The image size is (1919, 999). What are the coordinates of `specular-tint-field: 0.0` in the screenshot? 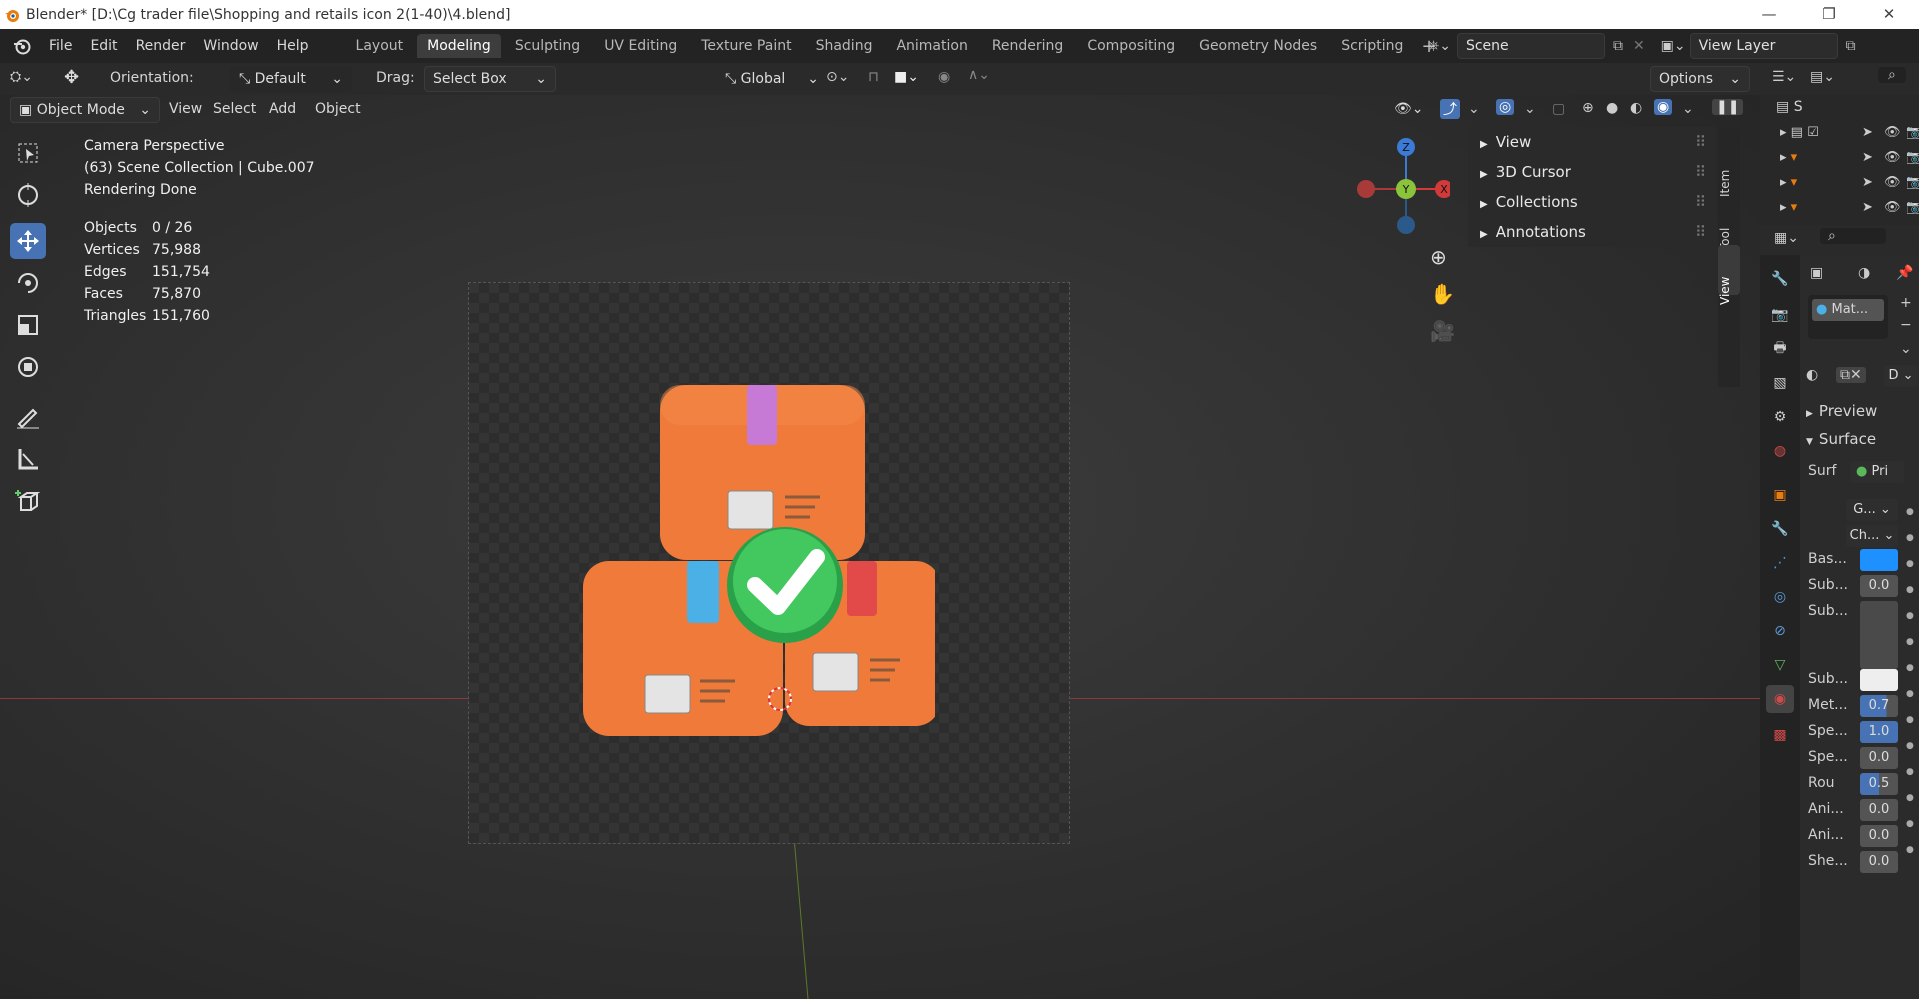 It's located at (1879, 758).